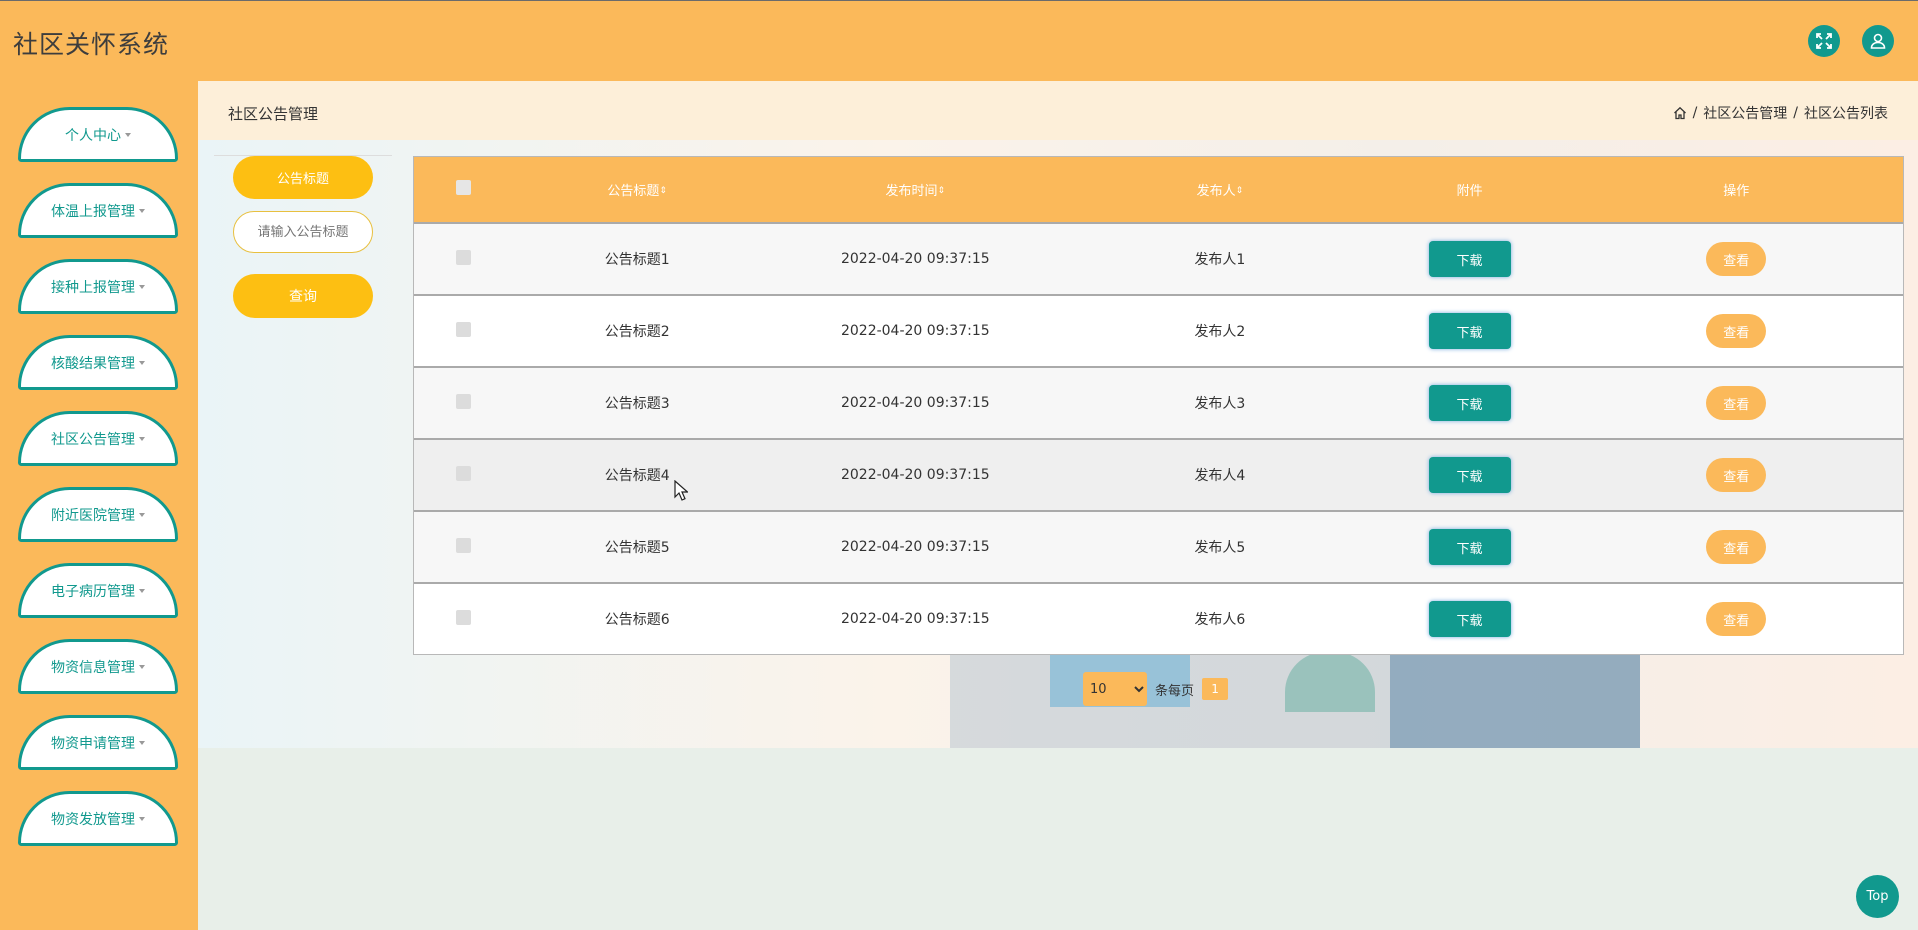 This screenshot has width=1918, height=930. Describe the element at coordinates (1158, 546) in the screenshot. I see `table-row: 公告标题5 2022-04-20 09:37:15 发布人5 下载 查看` at that location.